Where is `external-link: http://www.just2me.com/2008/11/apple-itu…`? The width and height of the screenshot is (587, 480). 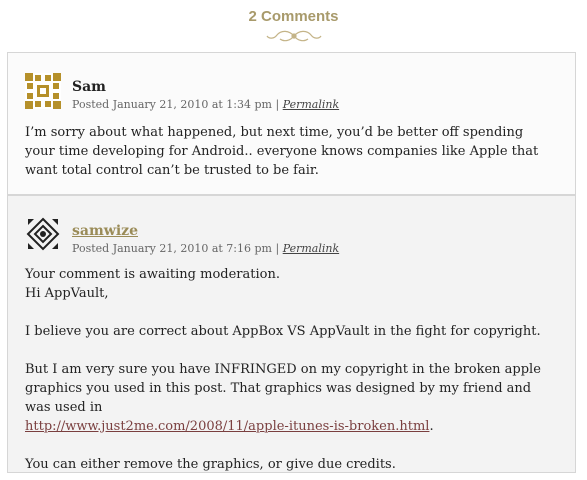
external-link: http://www.just2me.com/2008/11/apple-itu… is located at coordinates (227, 426).